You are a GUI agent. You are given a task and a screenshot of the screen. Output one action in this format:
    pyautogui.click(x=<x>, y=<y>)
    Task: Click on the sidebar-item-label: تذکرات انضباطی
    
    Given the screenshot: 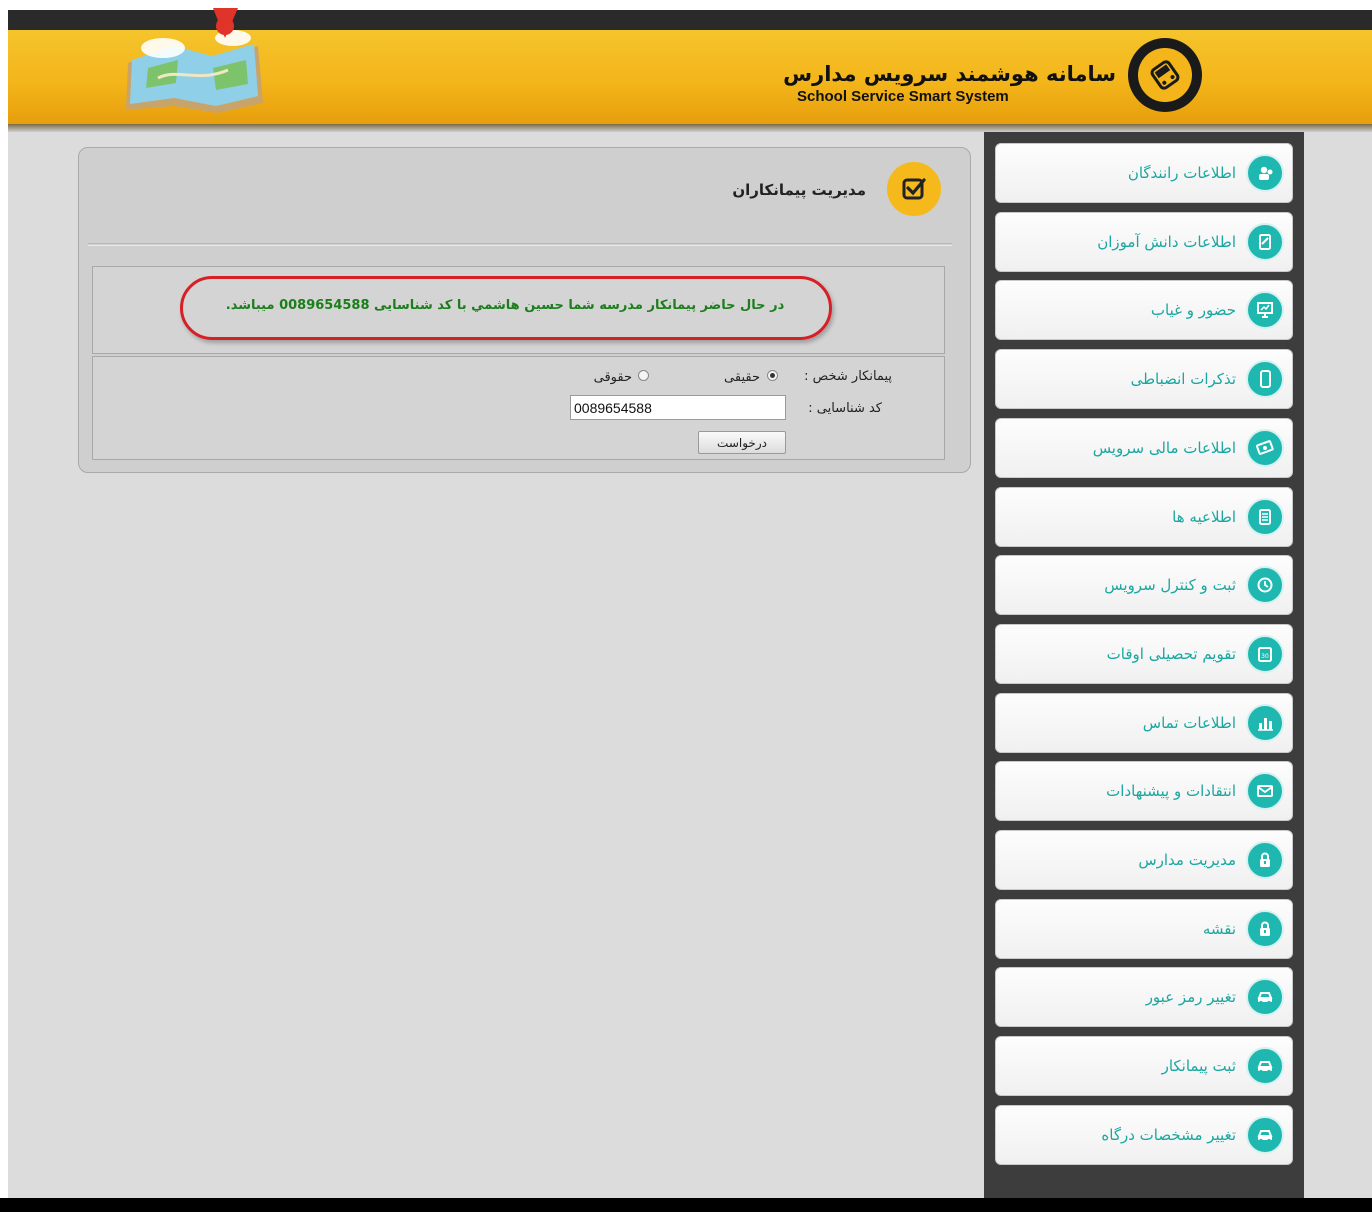 What is the action you would take?
    pyautogui.click(x=1183, y=379)
    